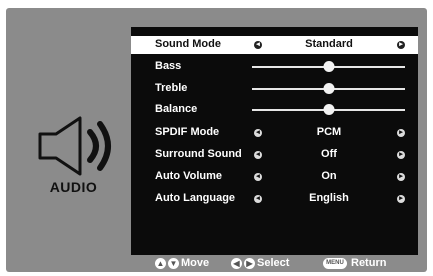 The height and width of the screenshot is (276, 433). I want to click on balance-slider, so click(328, 109).